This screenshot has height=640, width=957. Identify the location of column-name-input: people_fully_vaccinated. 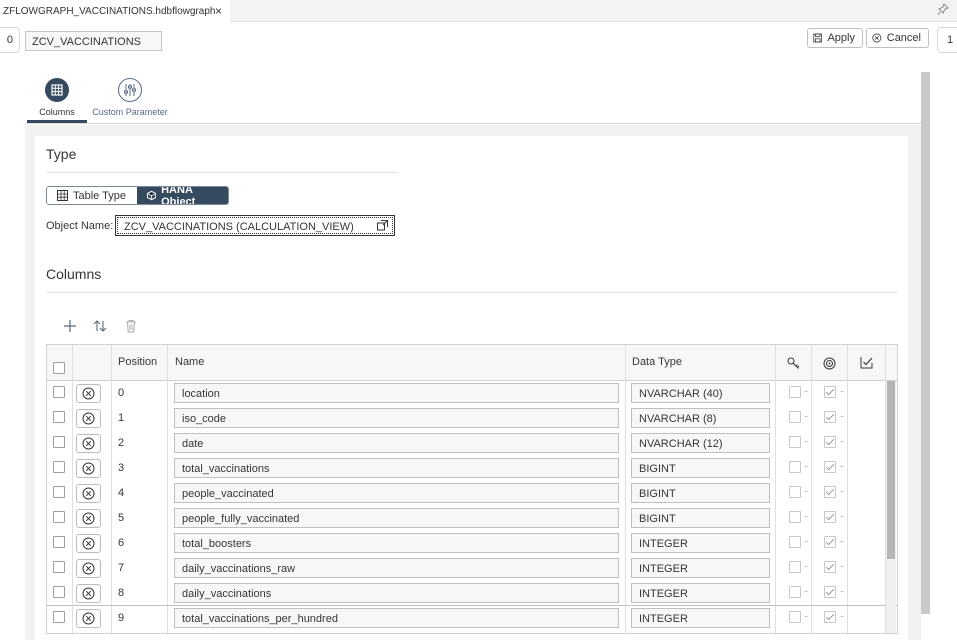
(396, 518).